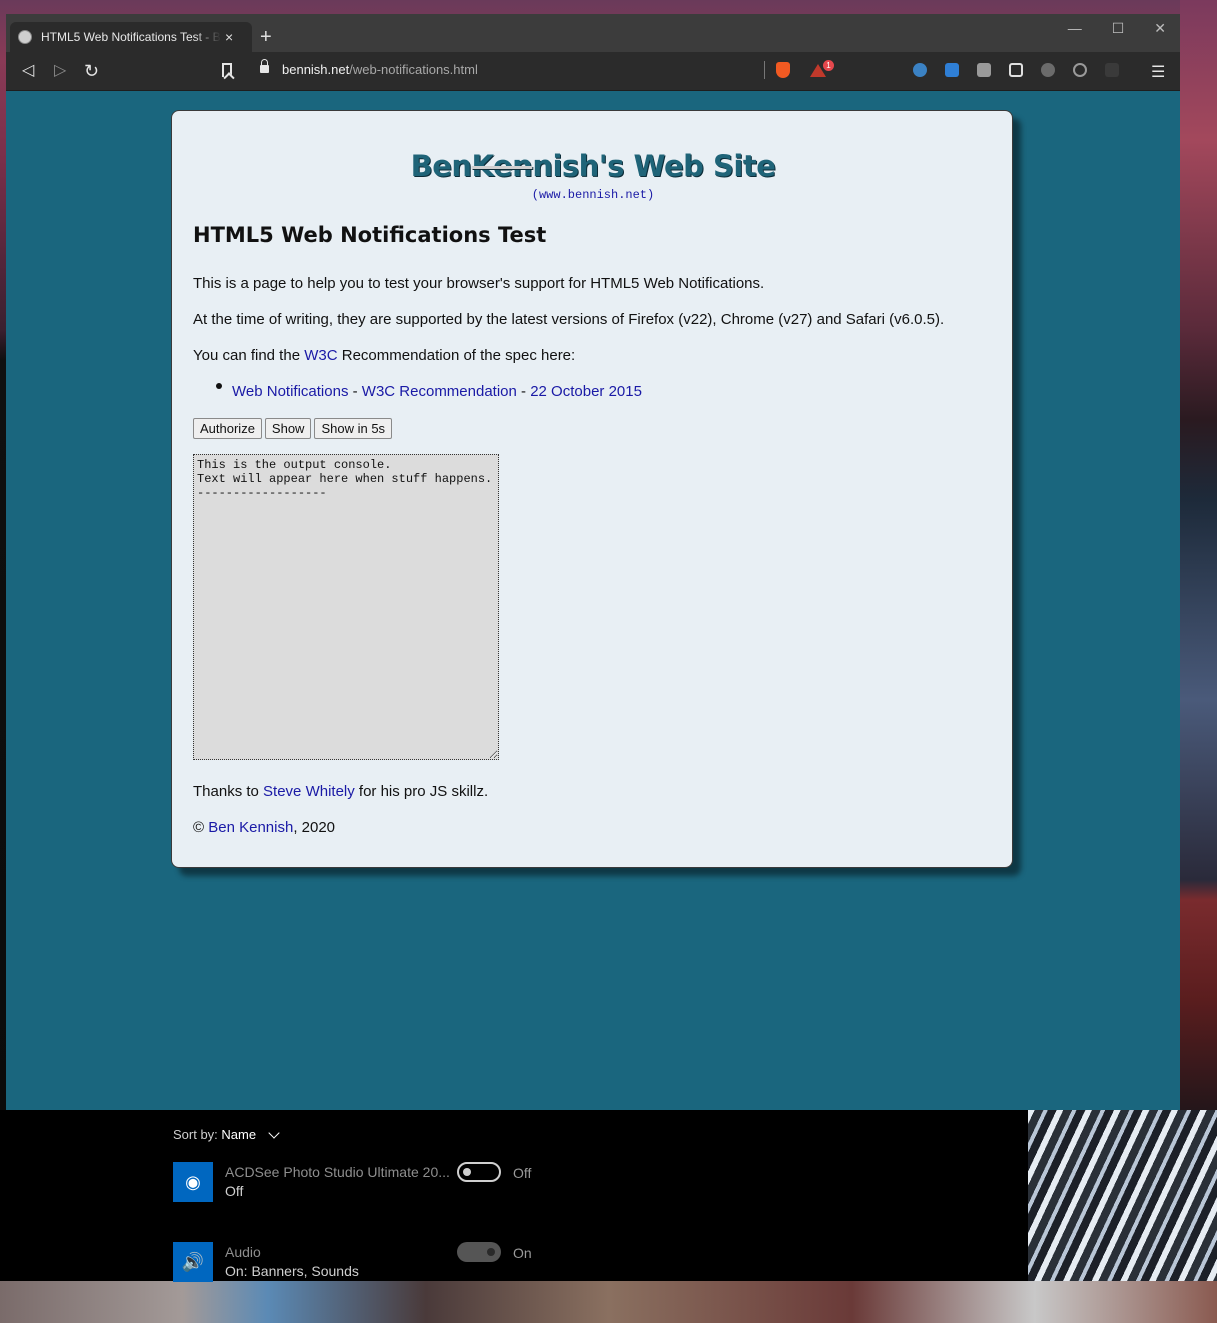 This screenshot has height=1323, width=1217. I want to click on window-controls: — ☐ ✕, so click(1117, 28).